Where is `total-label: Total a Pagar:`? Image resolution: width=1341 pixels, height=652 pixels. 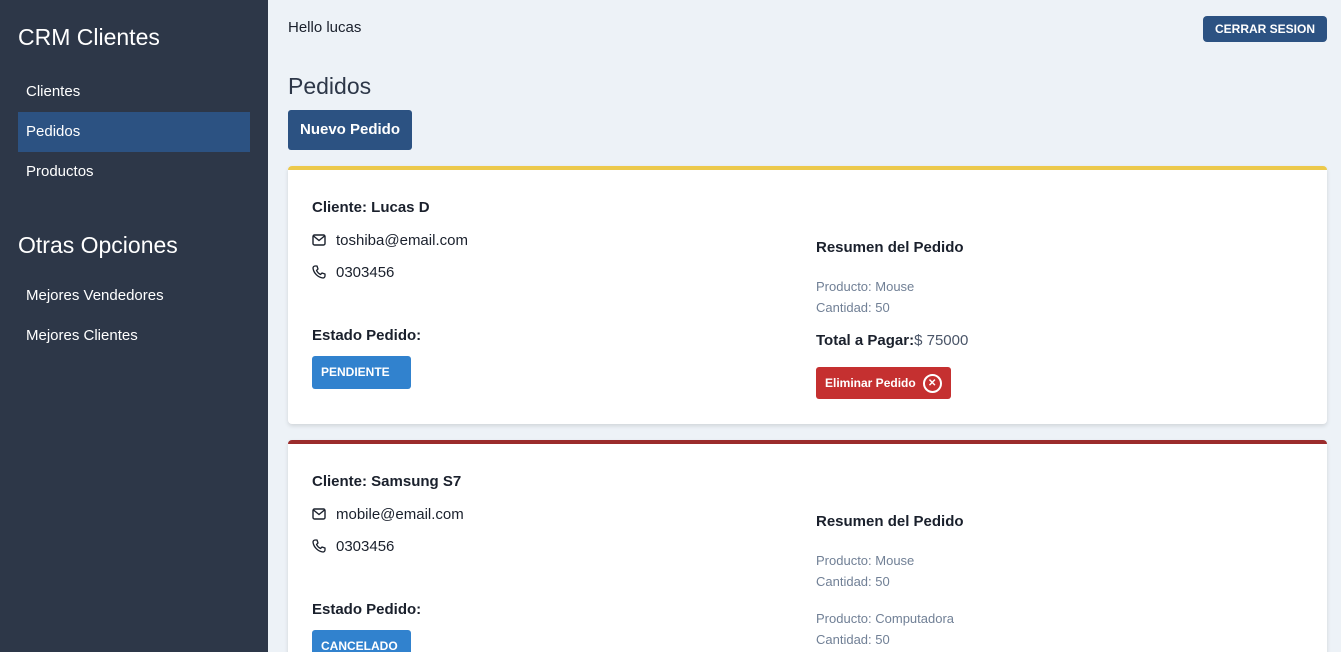 total-label: Total a Pagar: is located at coordinates (865, 340).